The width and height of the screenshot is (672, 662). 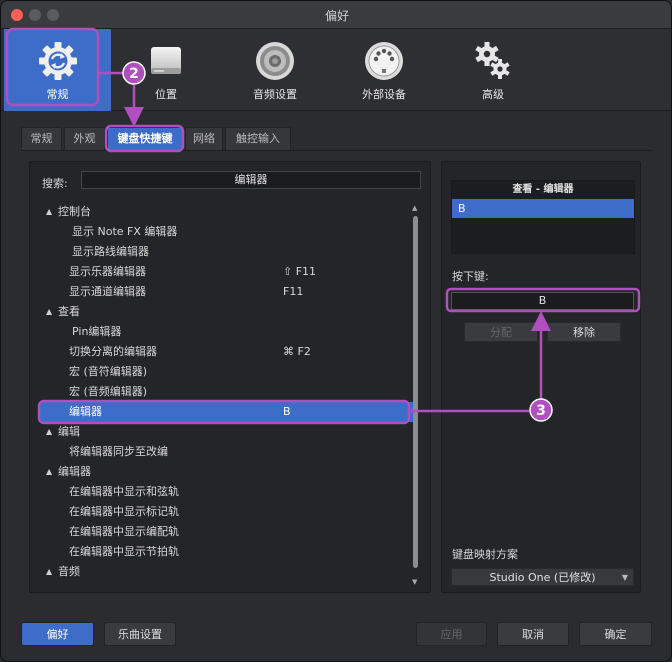 What do you see at coordinates (451, 634) in the screenshot?
I see `apply-button: 应用` at bounding box center [451, 634].